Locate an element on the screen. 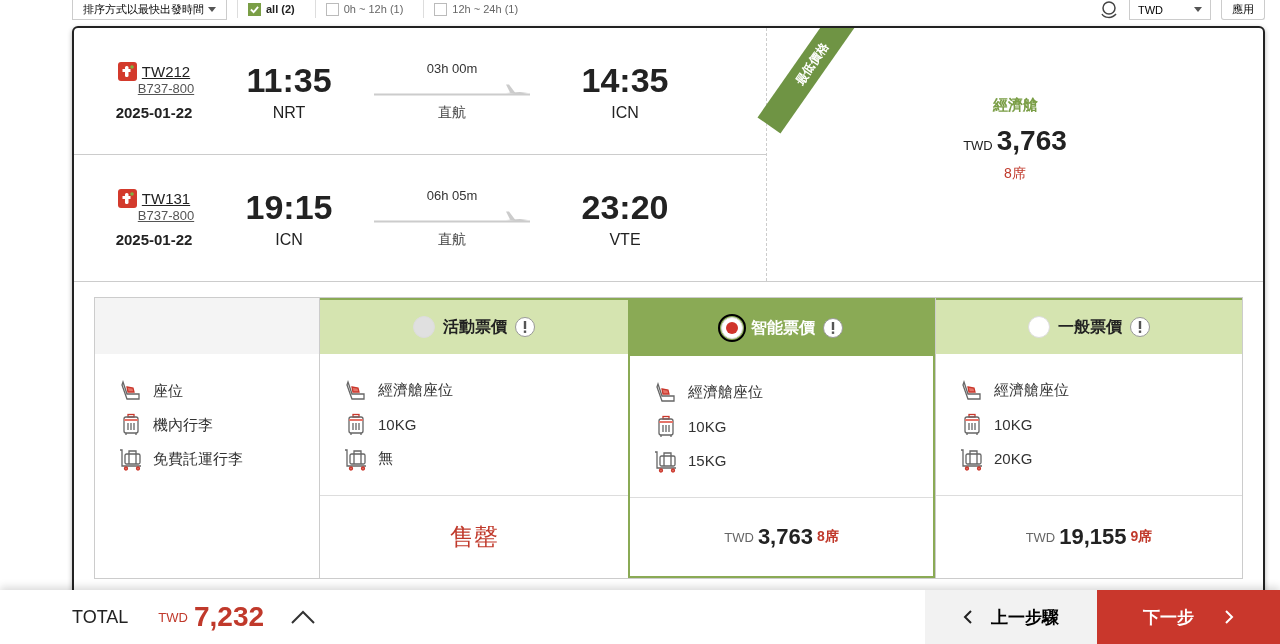 The height and width of the screenshot is (644, 1280). fare-price: 19,155 is located at coordinates (1093, 537).